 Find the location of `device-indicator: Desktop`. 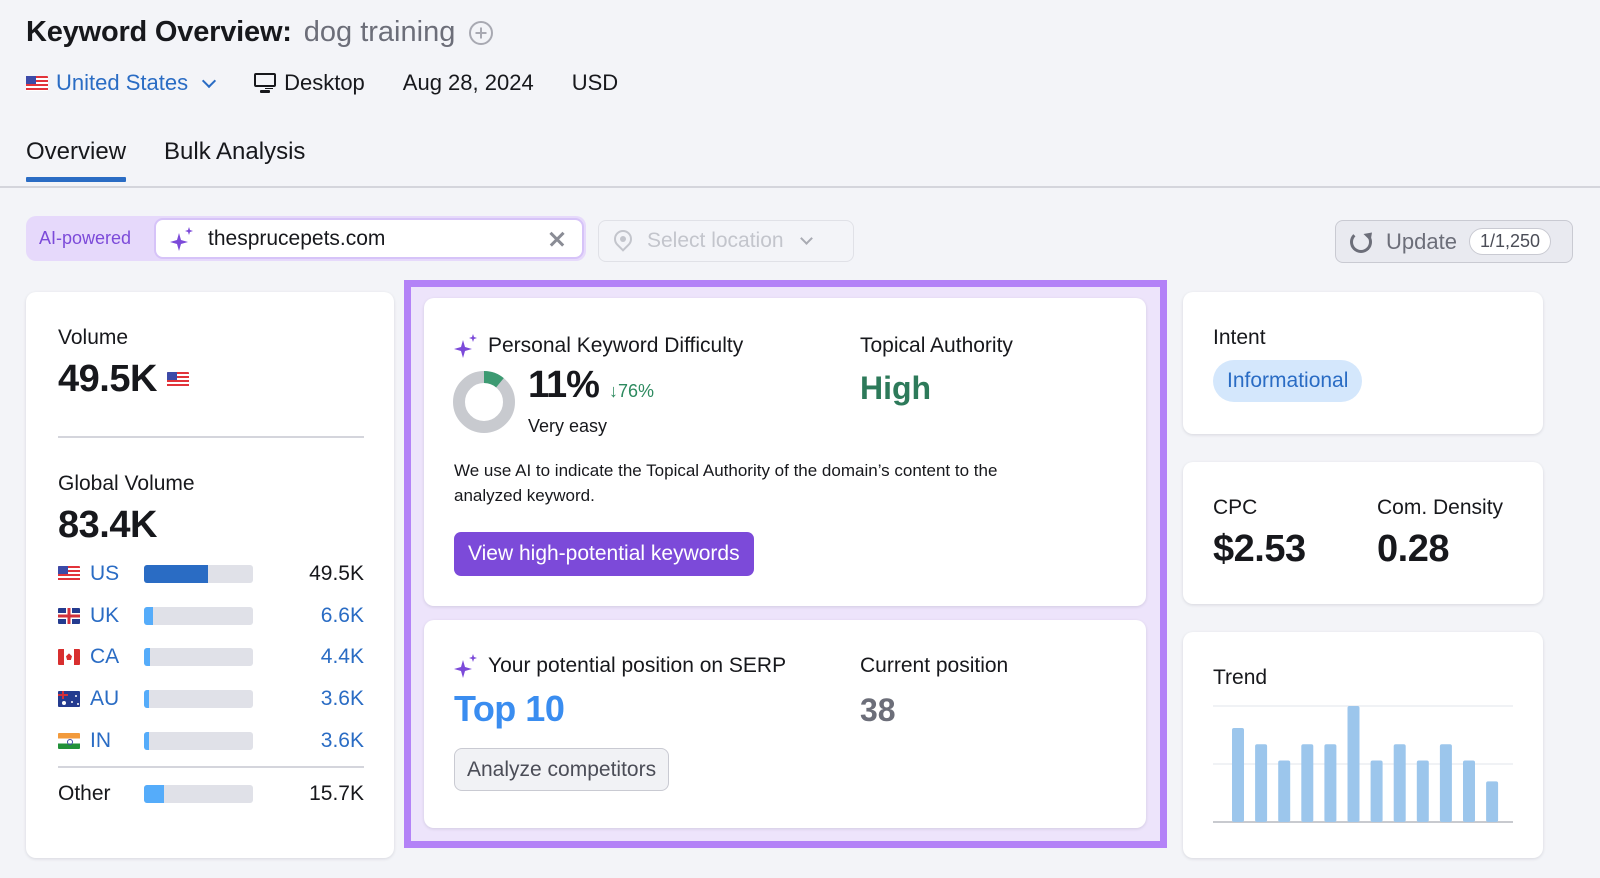

device-indicator: Desktop is located at coordinates (309, 83).